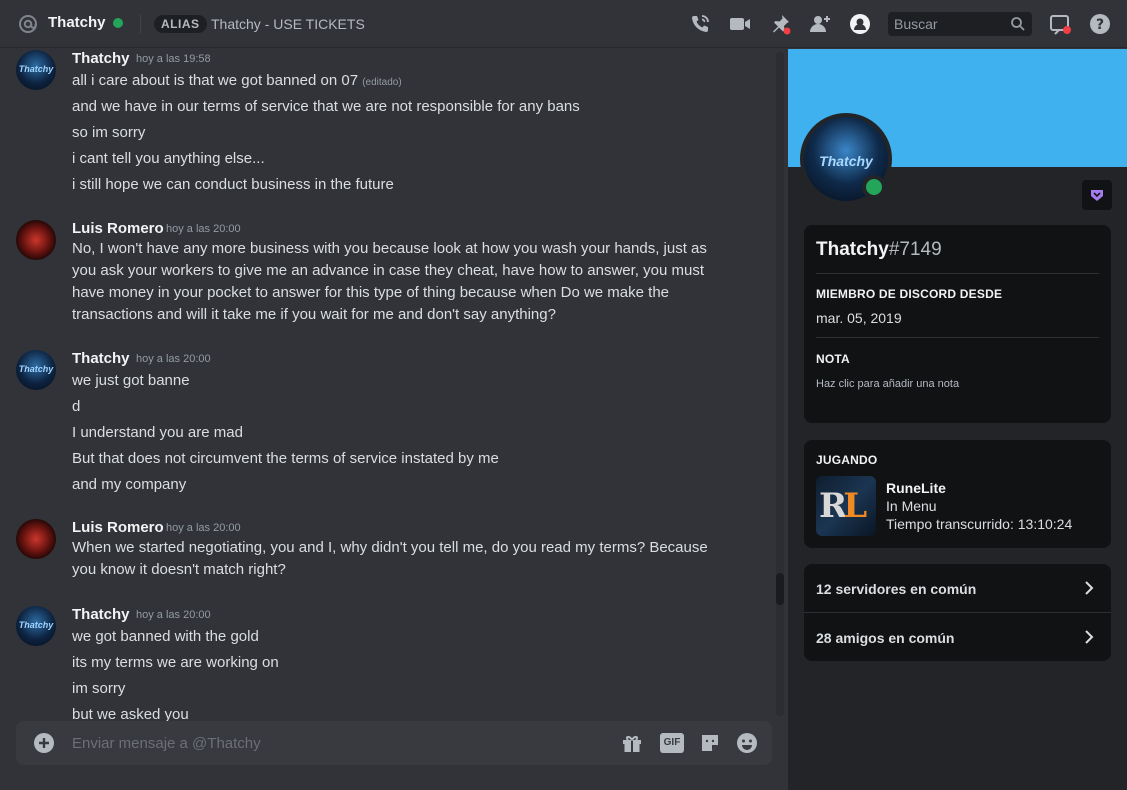  I want to click on scrollbar-thumb, so click(780, 589).